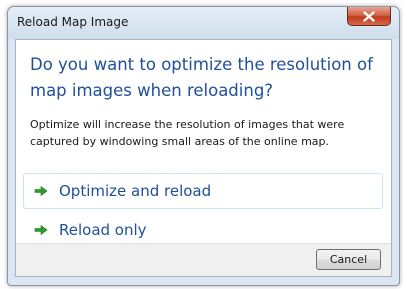  I want to click on window-title: Reload Map Image, so click(73, 22).